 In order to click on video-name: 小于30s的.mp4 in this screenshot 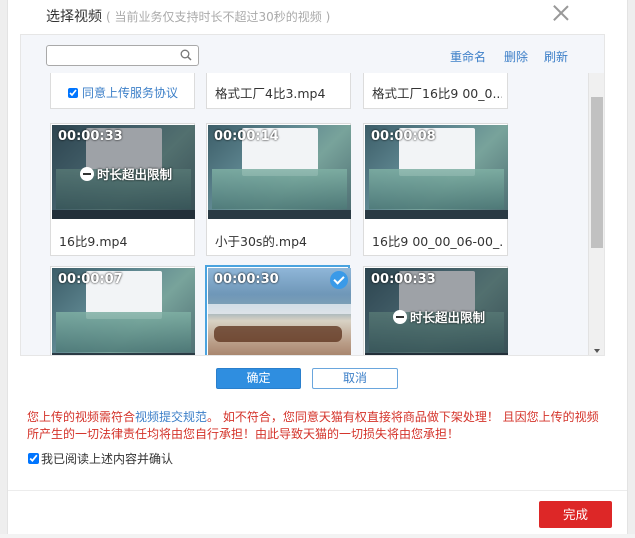, I will do `click(261, 241)`.